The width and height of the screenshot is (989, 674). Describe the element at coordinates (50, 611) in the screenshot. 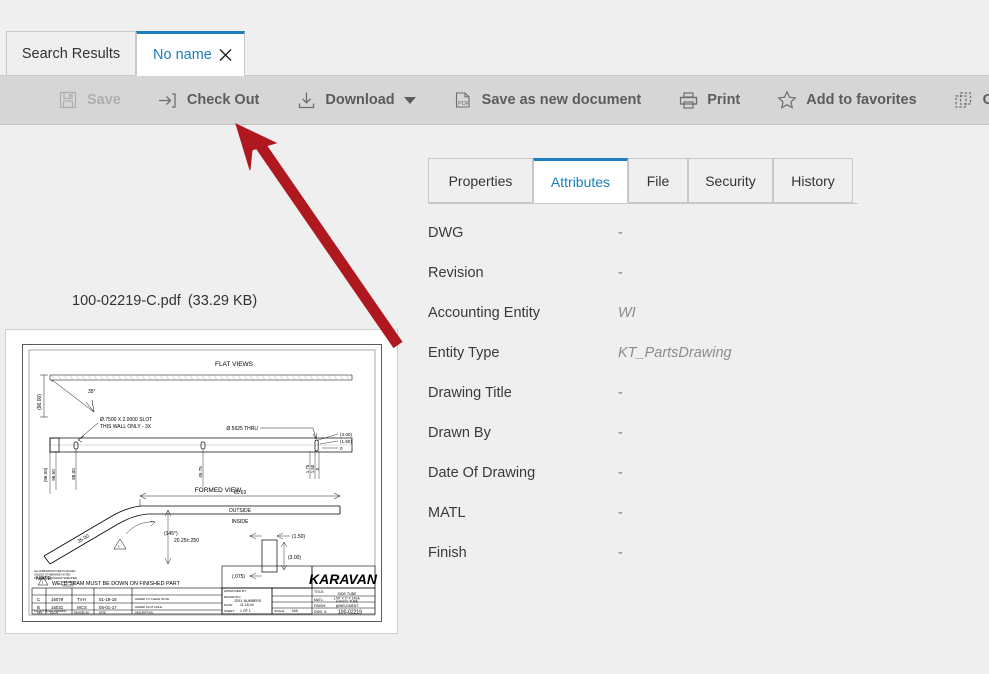

I see `svg-text: DO NOT SCALE DRAWING` at that location.